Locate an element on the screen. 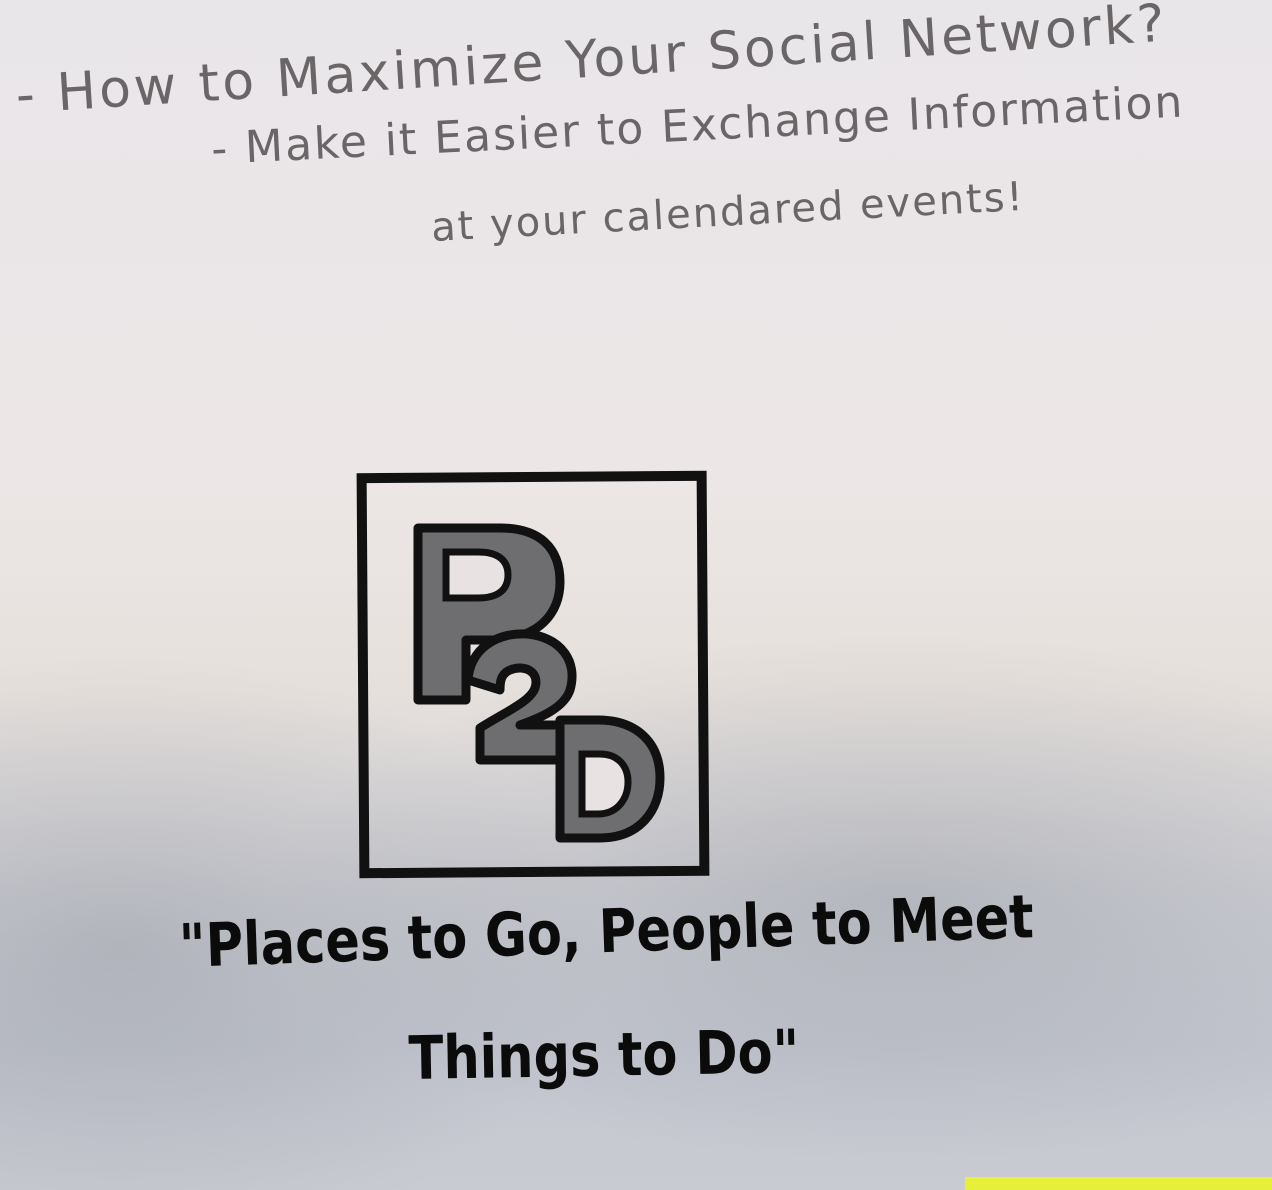 The width and height of the screenshot is (1272, 1190). tagline-line-2: Things to Do" is located at coordinates (604, 1055).